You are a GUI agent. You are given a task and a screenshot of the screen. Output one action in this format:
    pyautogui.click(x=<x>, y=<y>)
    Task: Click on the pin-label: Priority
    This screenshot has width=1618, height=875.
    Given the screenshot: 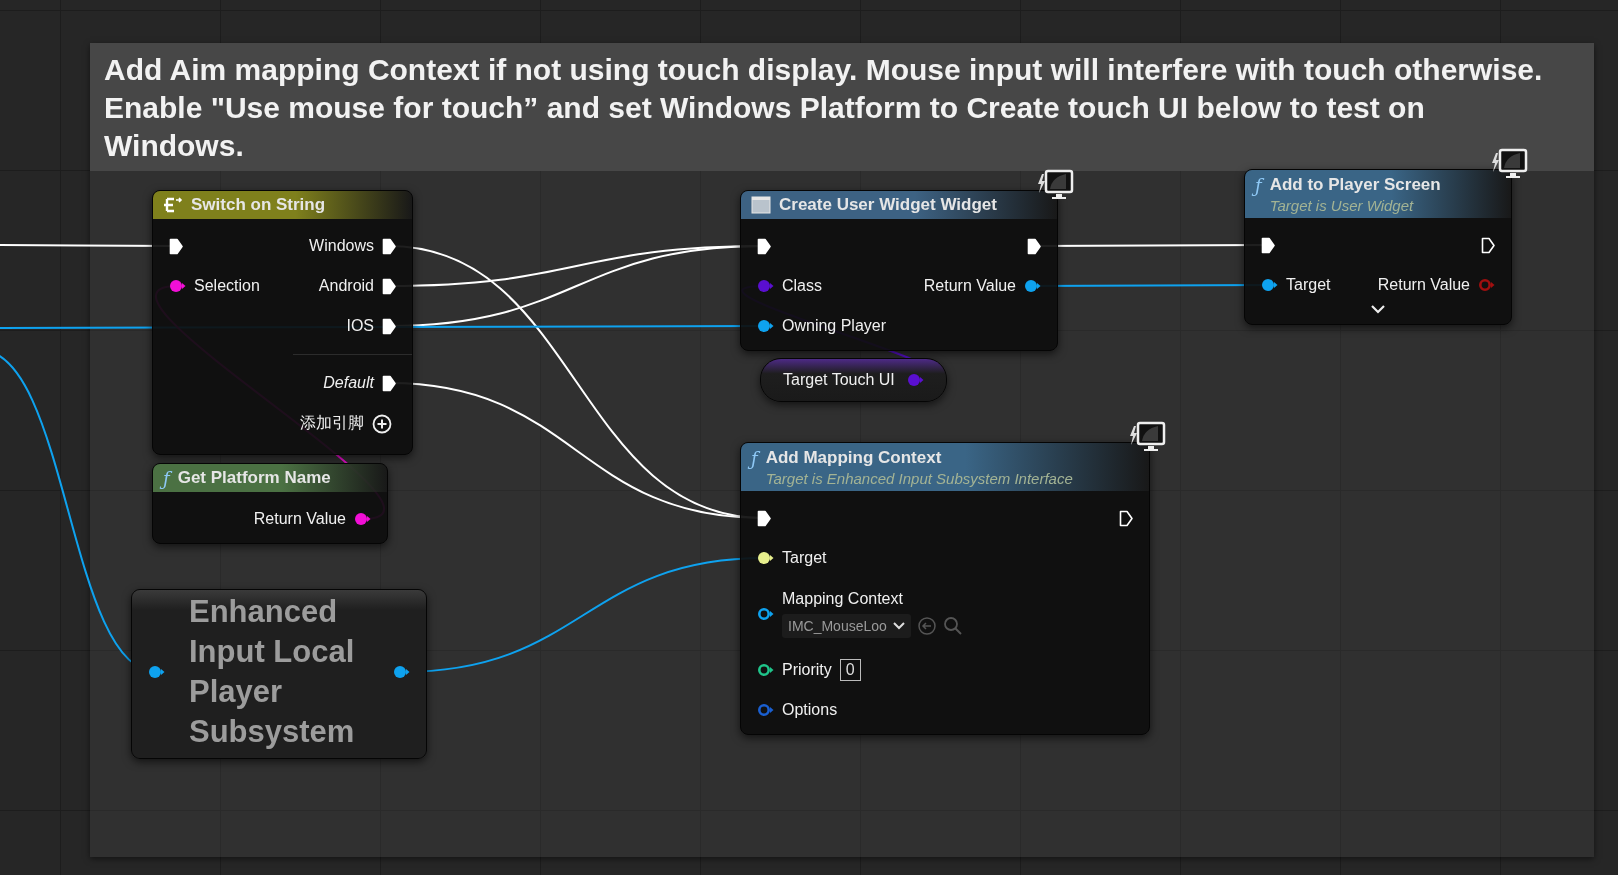 What is the action you would take?
    pyautogui.click(x=807, y=670)
    